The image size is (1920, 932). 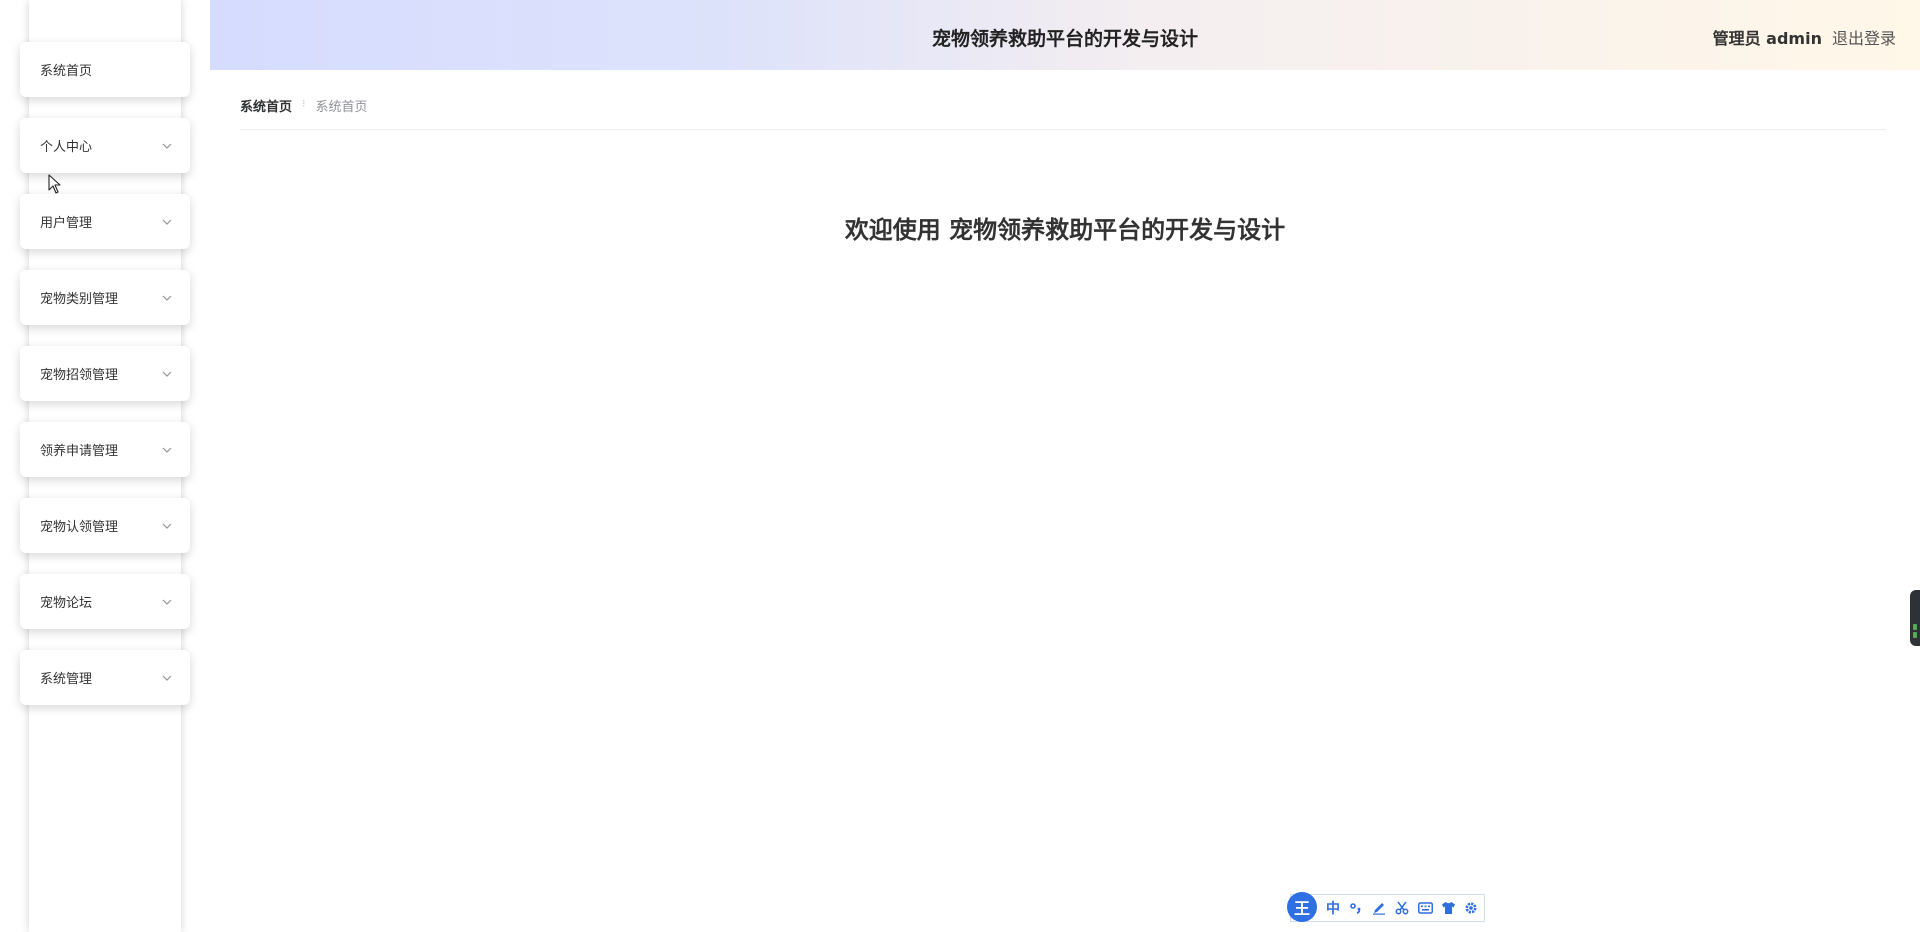 I want to click on sidebar-item-label: 宠物认领管理, so click(x=79, y=527).